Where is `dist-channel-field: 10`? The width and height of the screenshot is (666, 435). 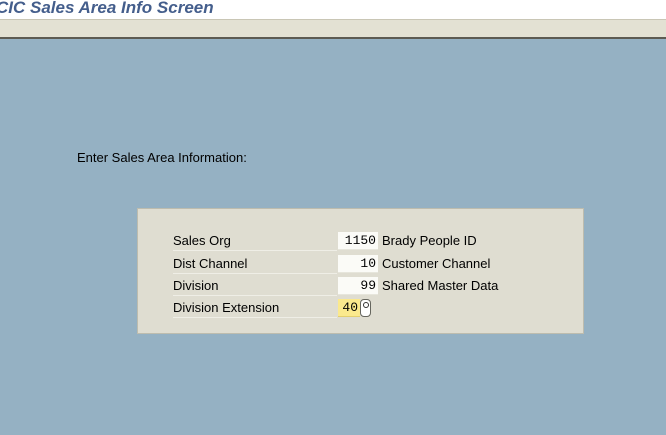
dist-channel-field: 10 is located at coordinates (358, 264).